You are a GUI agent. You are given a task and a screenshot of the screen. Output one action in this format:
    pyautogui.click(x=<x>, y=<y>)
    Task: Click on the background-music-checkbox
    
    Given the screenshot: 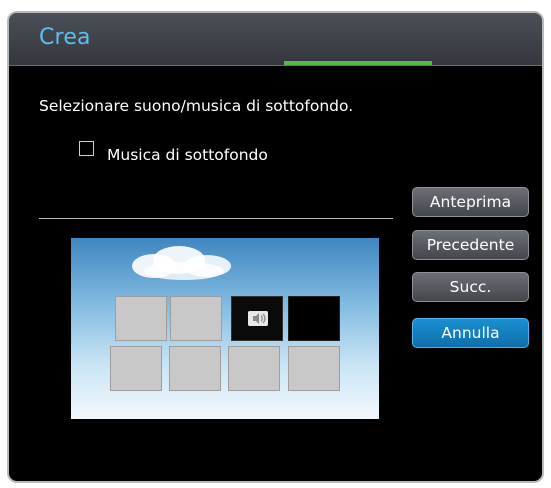 What is the action you would take?
    pyautogui.click(x=86, y=148)
    